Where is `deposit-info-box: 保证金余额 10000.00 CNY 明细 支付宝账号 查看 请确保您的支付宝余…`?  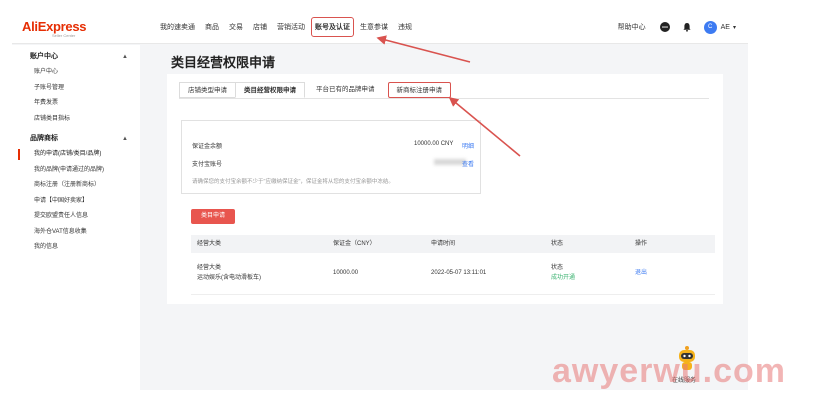 deposit-info-box: 保证金余额 10000.00 CNY 明细 支付宝账号 查看 请确保您的支付宝余… is located at coordinates (331, 157).